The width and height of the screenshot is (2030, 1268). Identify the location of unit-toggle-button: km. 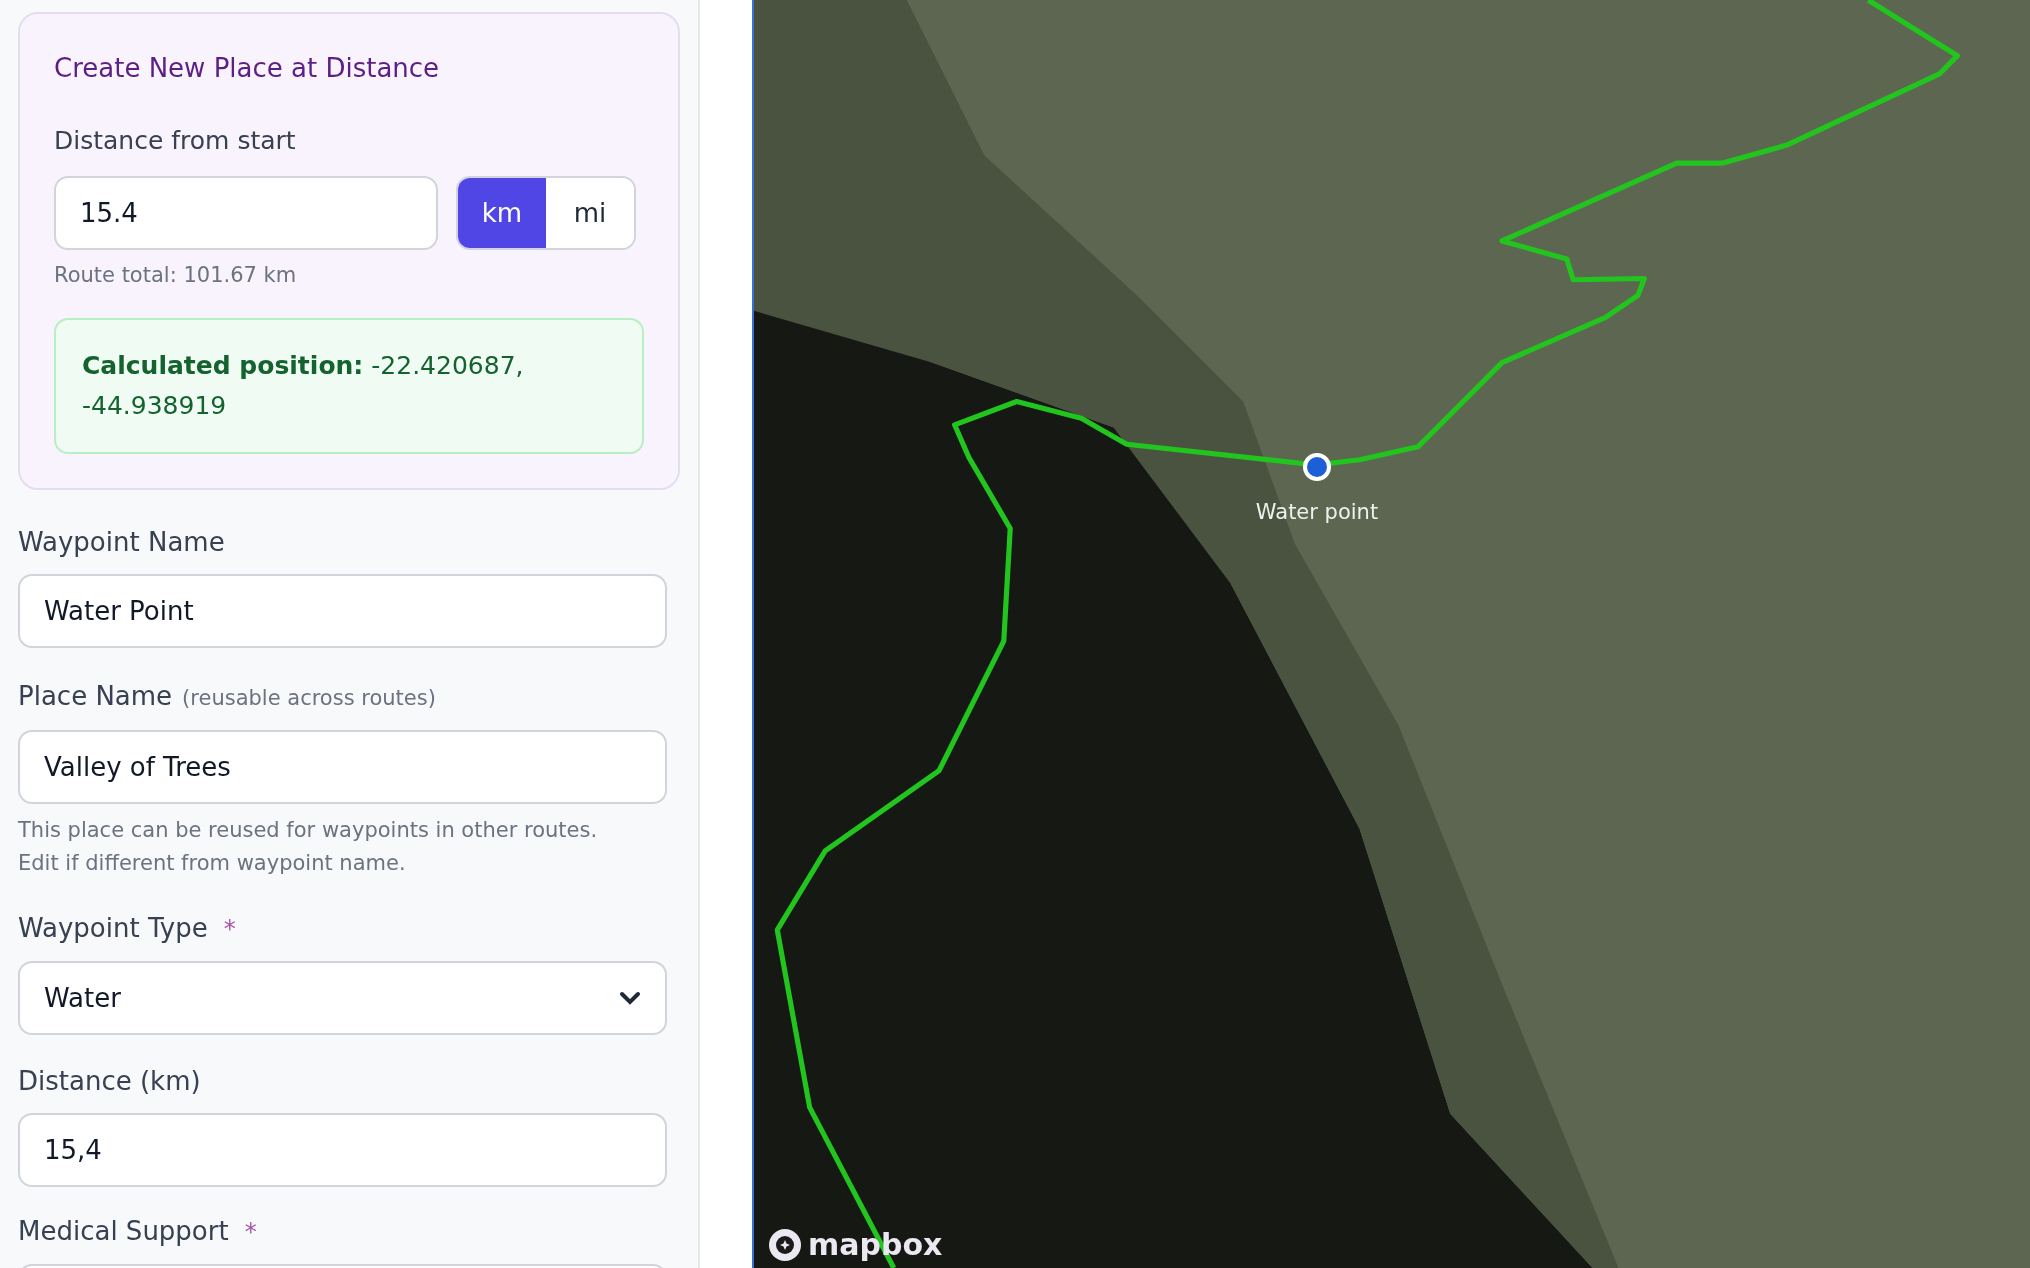
(502, 213).